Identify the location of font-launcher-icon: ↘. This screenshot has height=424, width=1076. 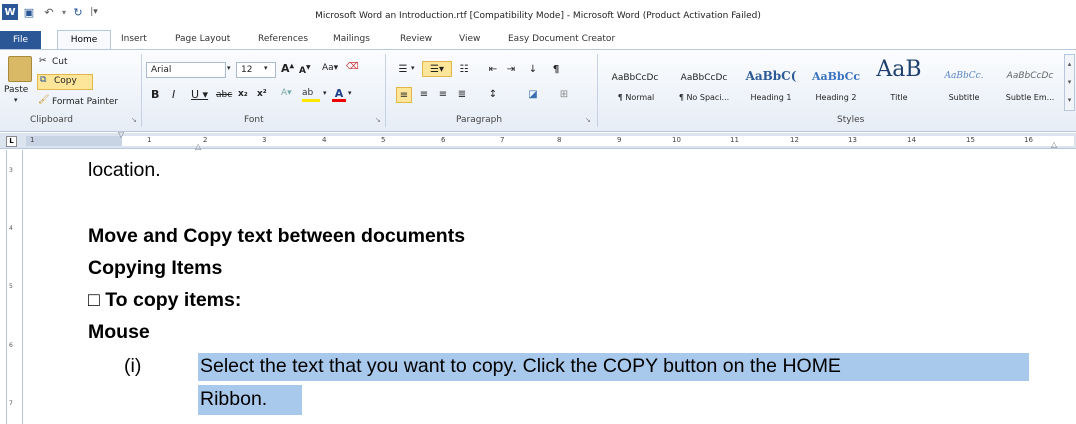
(378, 120).